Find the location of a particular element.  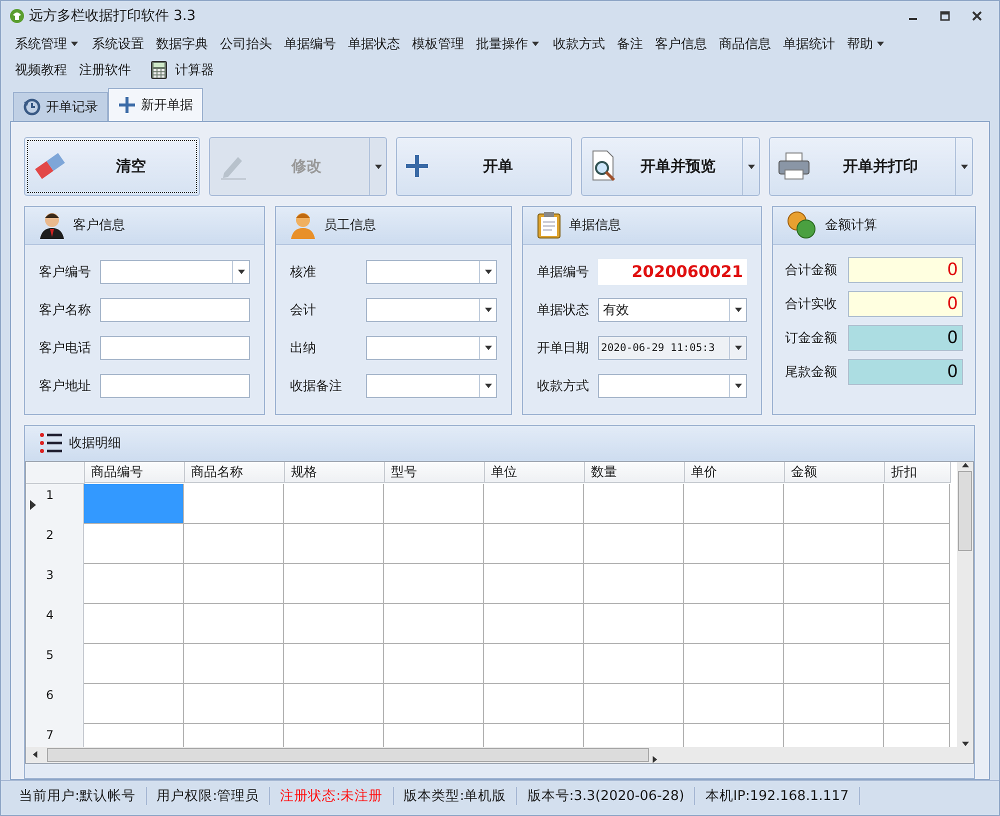

row-header: 2 is located at coordinates (55, 544).